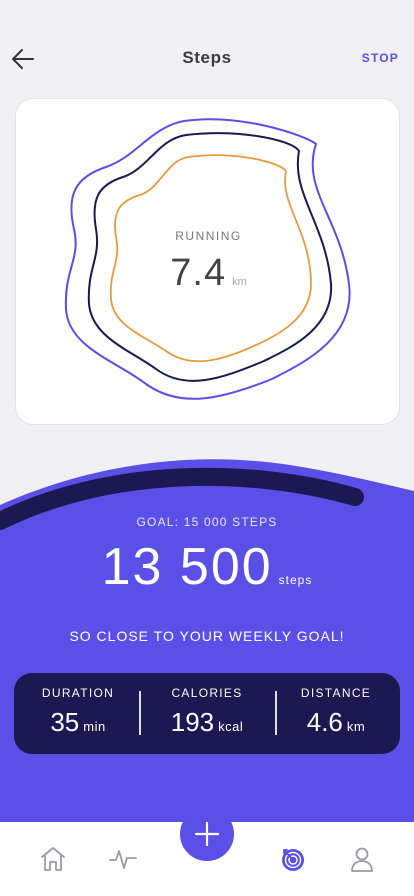 The width and height of the screenshot is (414, 896). I want to click on nav-home, so click(53, 859).